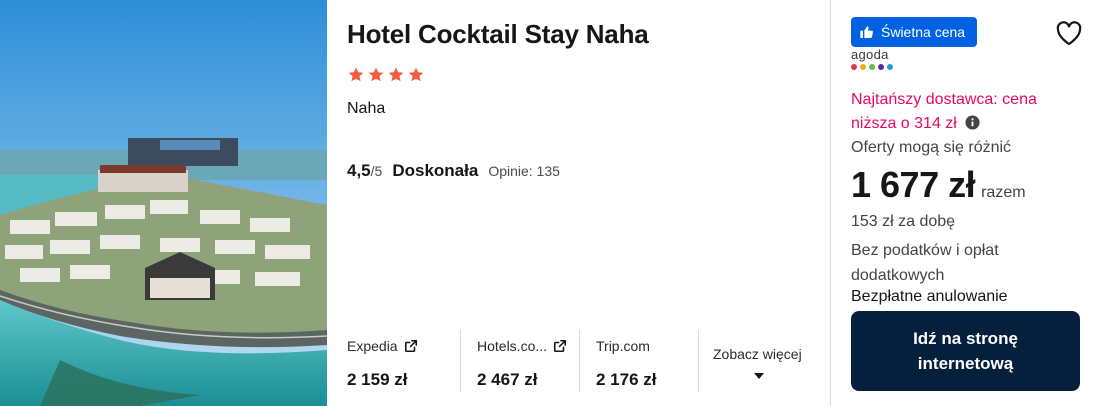 The image size is (1094, 406). What do you see at coordinates (519, 361) in the screenshot?
I see `provider-hotels-com: Hotels.co... 2 467 zł` at bounding box center [519, 361].